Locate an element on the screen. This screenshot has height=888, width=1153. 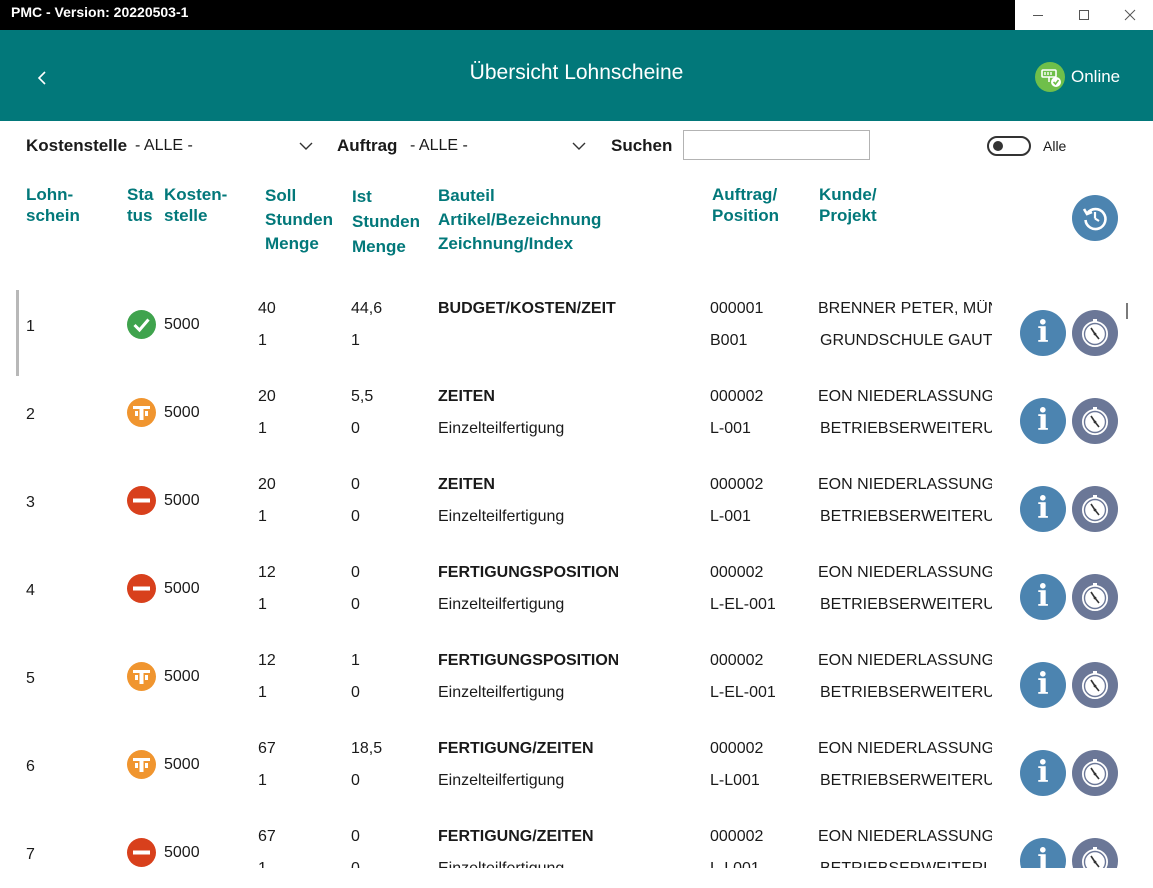
col-header-line: Artikel/Bezeichnung is located at coordinates (520, 219).